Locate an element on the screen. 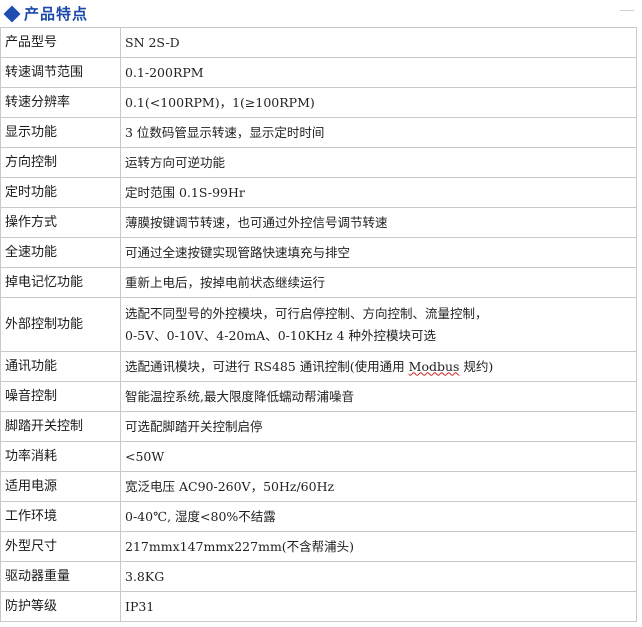  spec-label: 脚踏开关控制 is located at coordinates (60, 426).